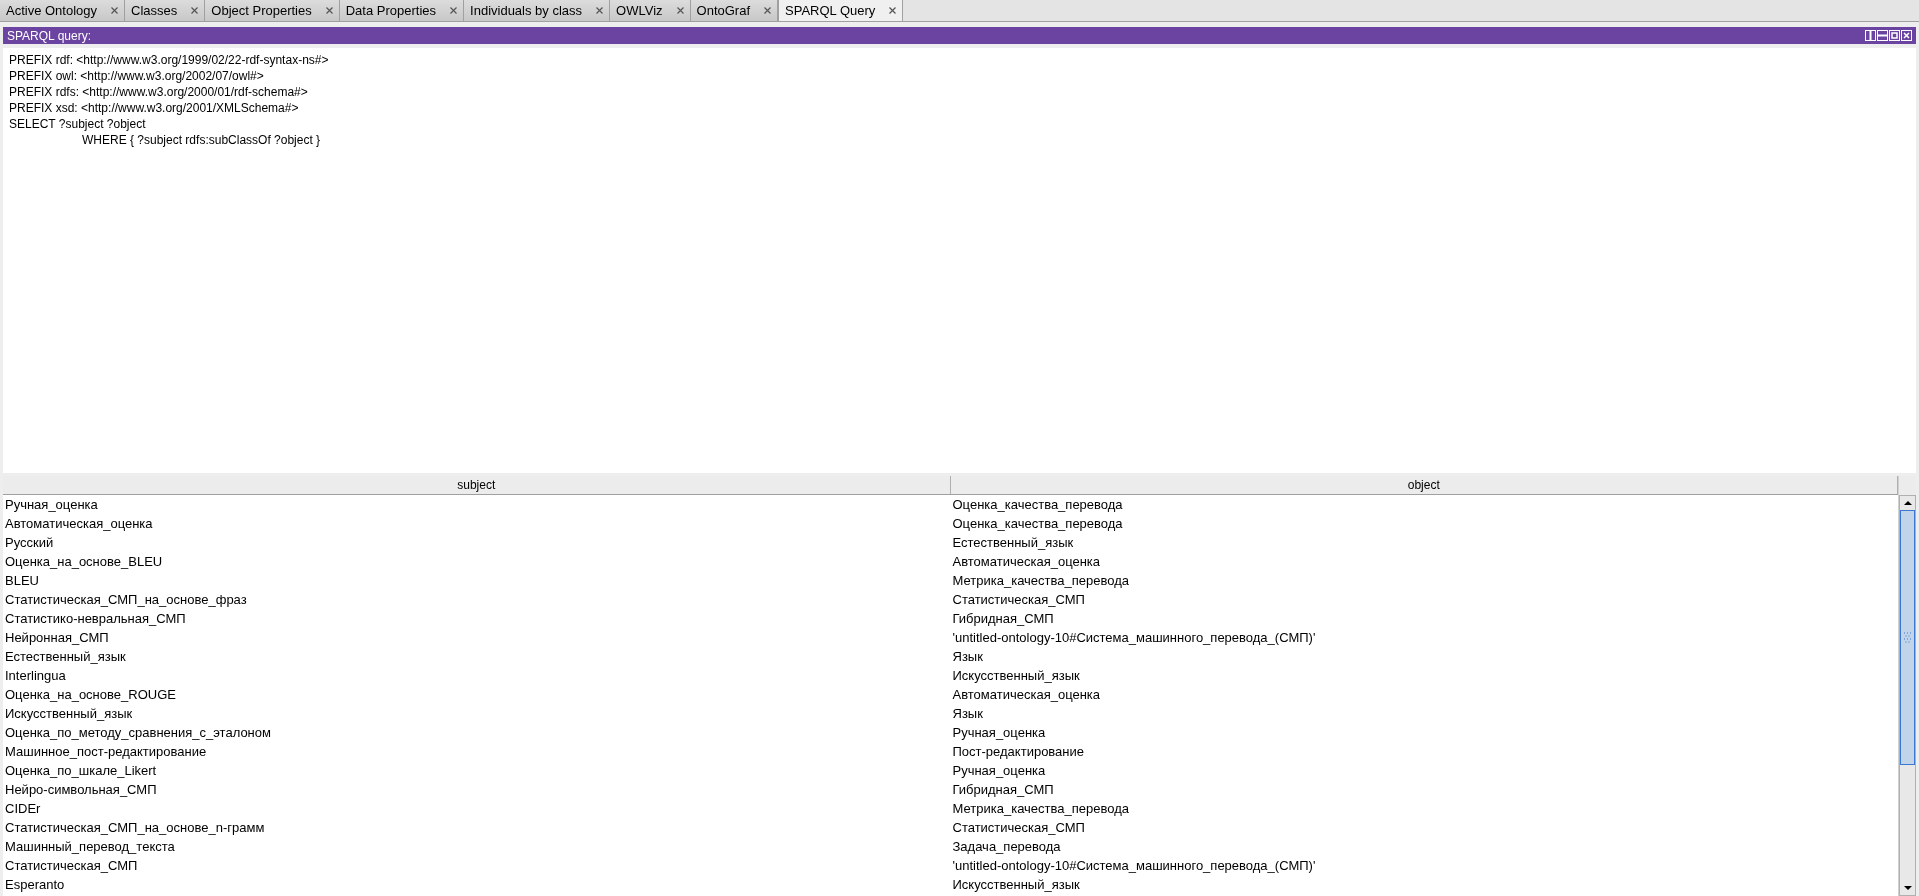  I want to click on table-cell-text: Нейро-символьная_СМП, so click(81, 789).